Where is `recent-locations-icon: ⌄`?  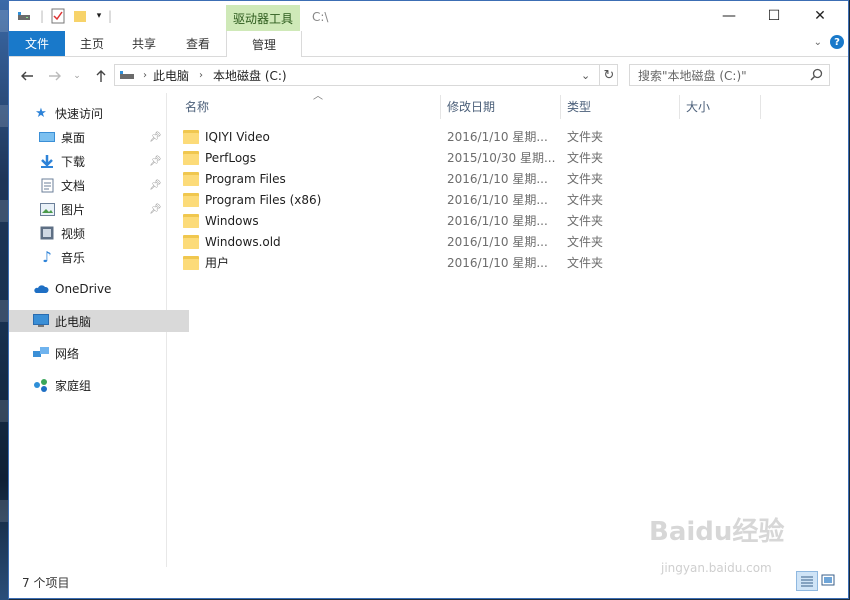
recent-locations-icon: ⌄ is located at coordinates (77, 76).